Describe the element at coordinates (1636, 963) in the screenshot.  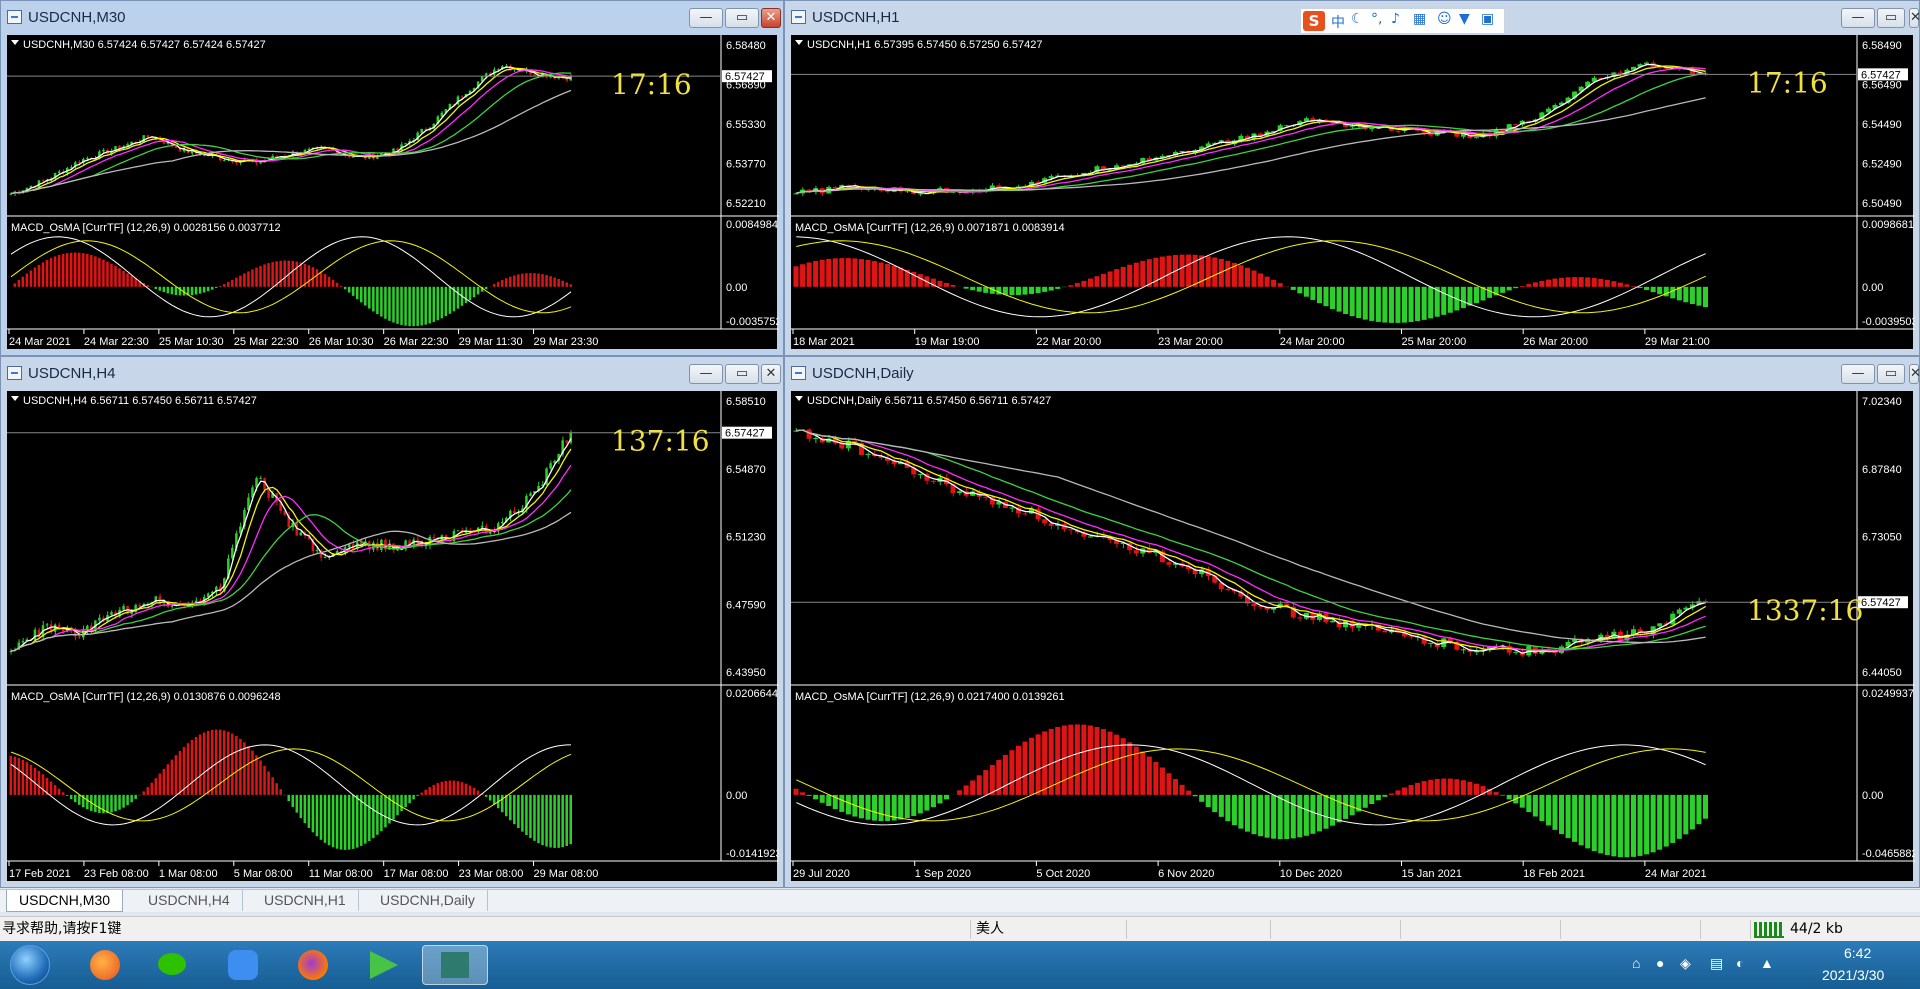
I see `tray-usb-icon: ⌂` at that location.